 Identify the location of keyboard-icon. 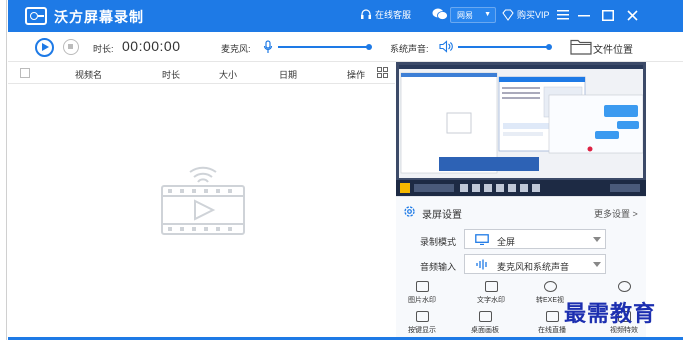
(422, 316).